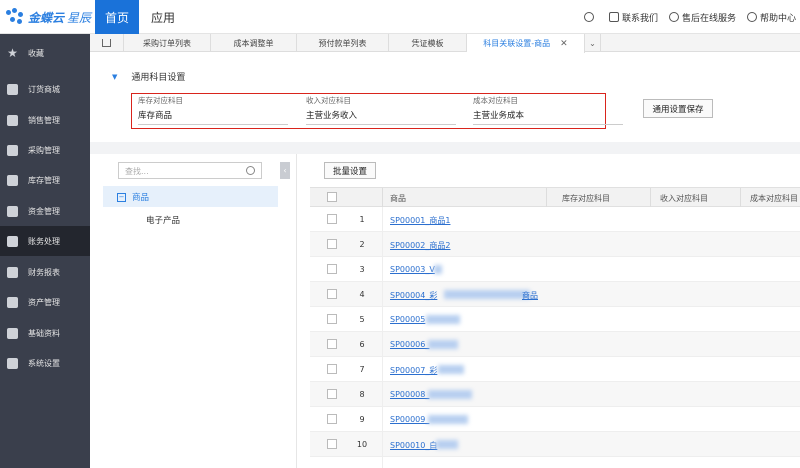  I want to click on column-header-inventory: 库存对应科目, so click(586, 198).